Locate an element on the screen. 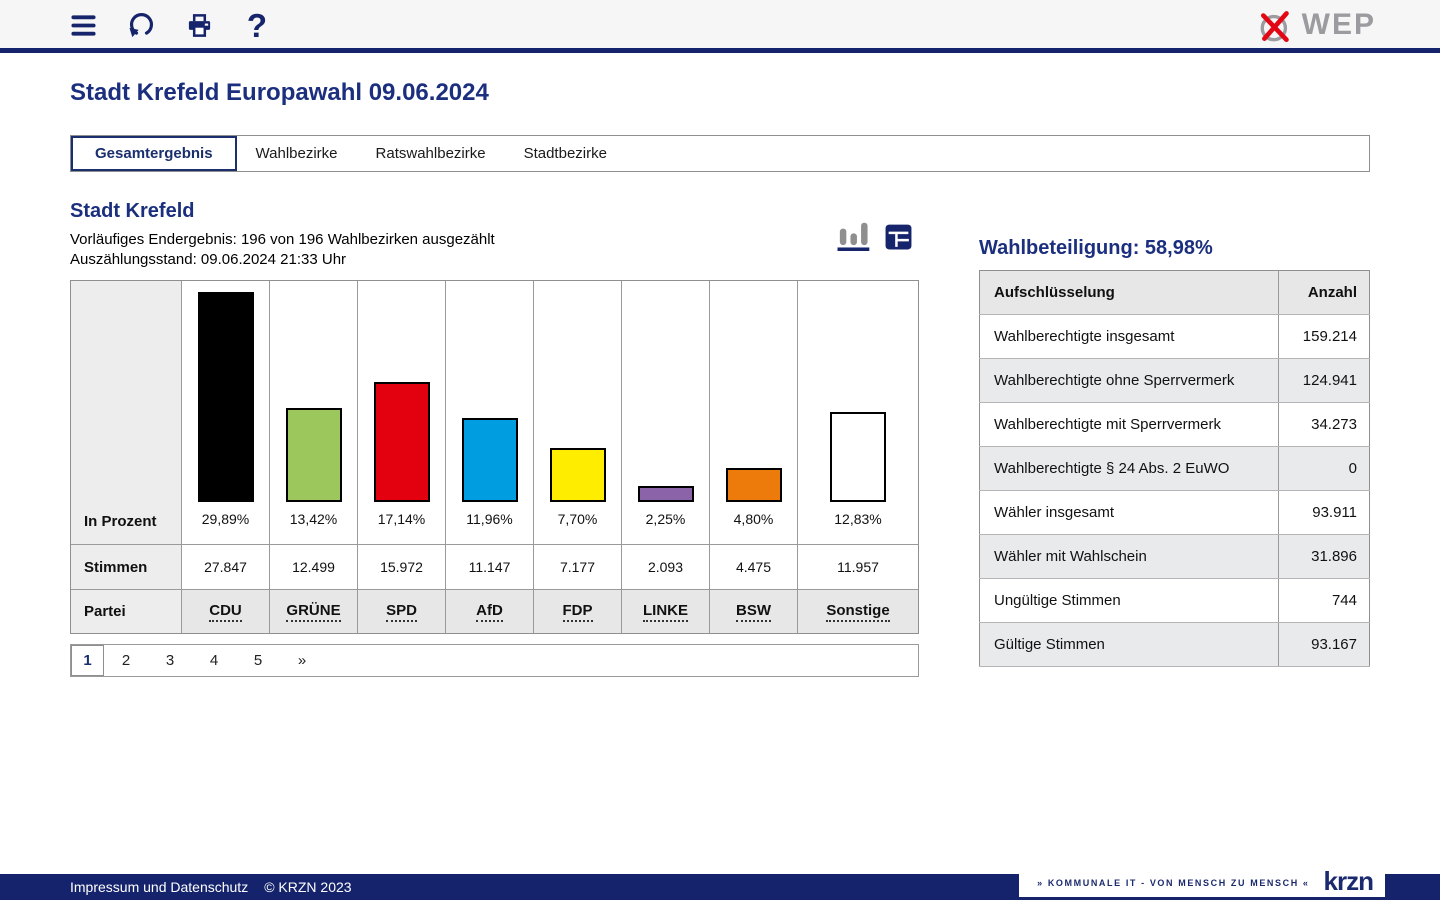 This screenshot has width=1440, height=900. turnout-row-value: 93.911 is located at coordinates (1324, 512).